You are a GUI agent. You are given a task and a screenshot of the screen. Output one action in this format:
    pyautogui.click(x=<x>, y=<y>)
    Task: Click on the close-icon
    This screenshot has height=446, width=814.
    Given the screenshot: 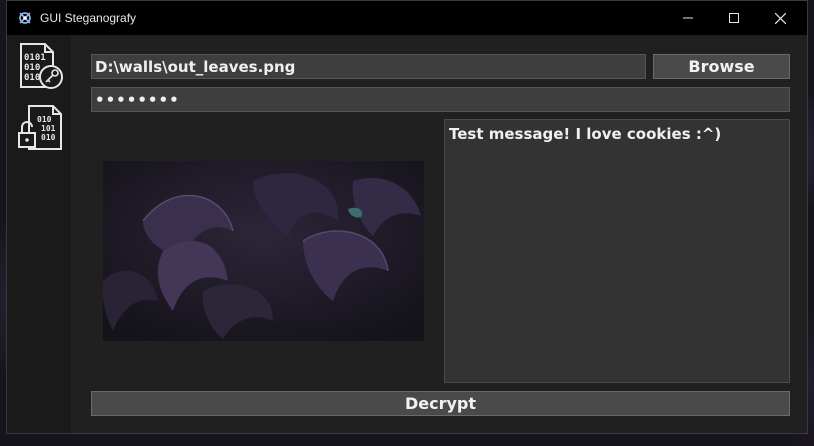 What is the action you would take?
    pyautogui.click(x=780, y=18)
    